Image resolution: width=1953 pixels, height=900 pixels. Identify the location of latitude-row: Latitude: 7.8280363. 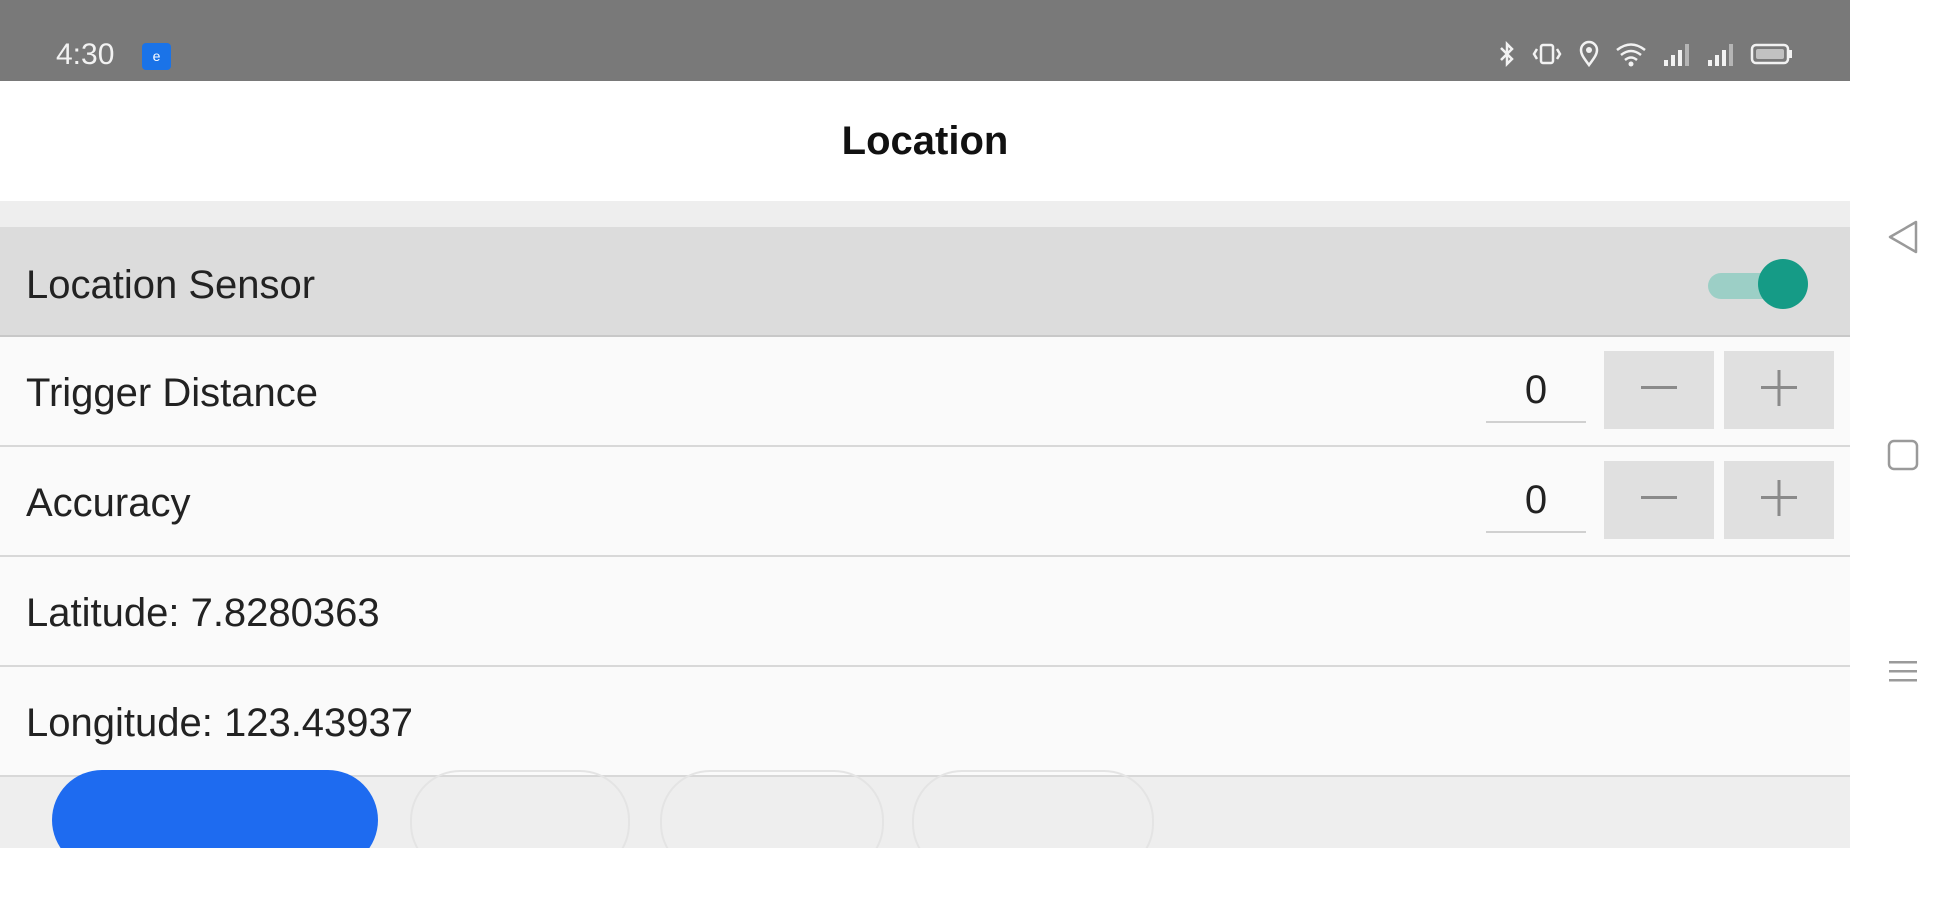
(925, 612).